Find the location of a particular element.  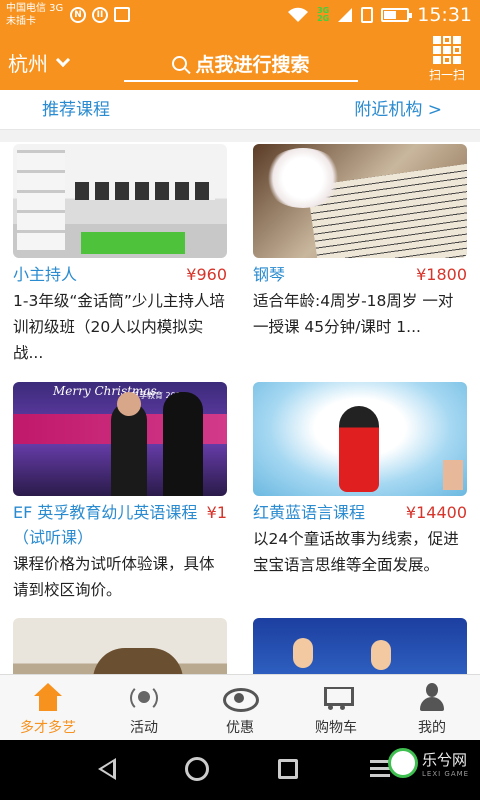

scan-label: 扫一扫 is located at coordinates (446, 75).